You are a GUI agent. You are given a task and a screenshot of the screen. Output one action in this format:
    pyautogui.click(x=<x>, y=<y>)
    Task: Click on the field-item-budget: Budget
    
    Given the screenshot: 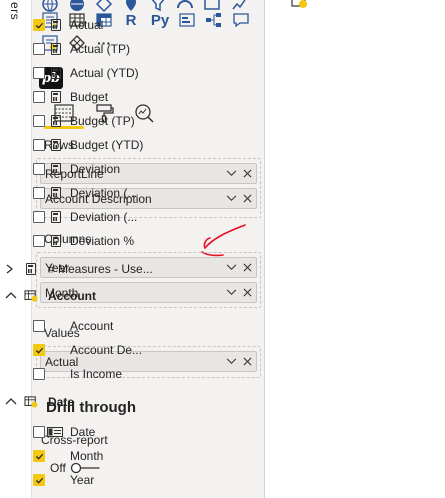 What is the action you would take?
    pyautogui.click(x=89, y=97)
    